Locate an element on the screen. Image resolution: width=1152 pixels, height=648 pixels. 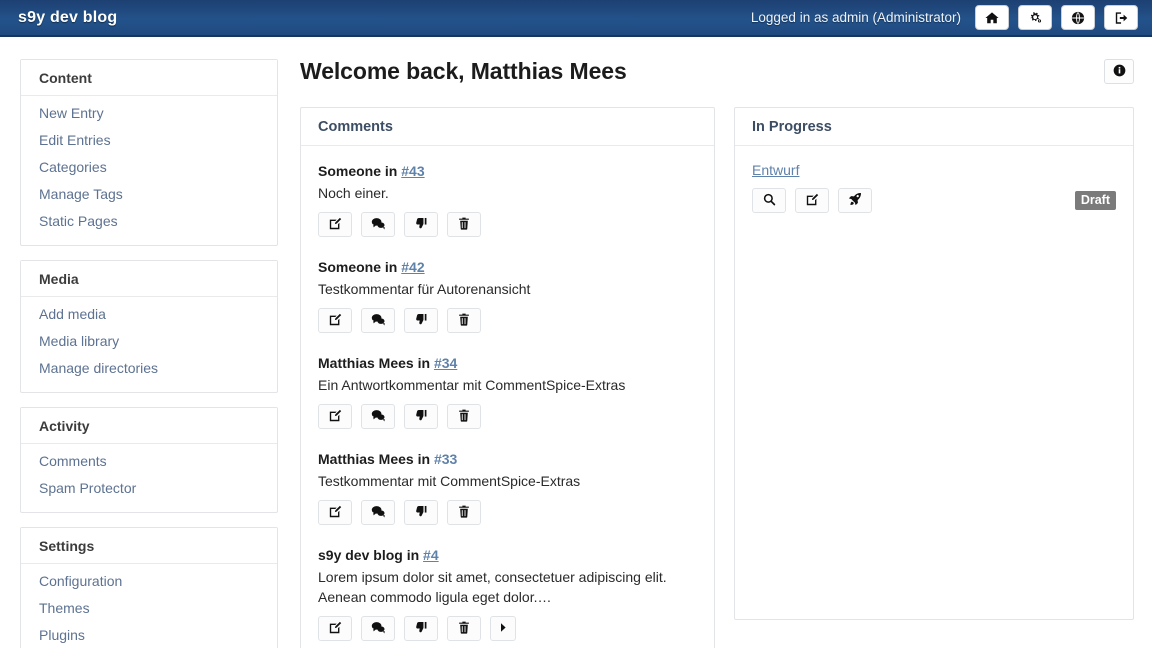
sidebar-item-manage-tags: Manage Tags is located at coordinates (149, 194).